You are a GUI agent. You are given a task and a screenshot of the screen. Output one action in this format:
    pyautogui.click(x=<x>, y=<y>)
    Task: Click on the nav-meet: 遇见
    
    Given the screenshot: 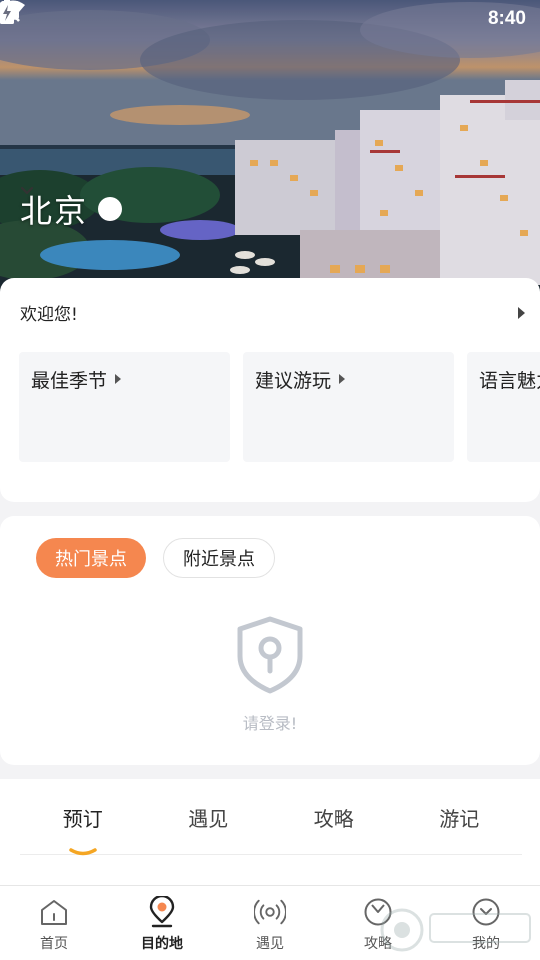 What is the action you would take?
    pyautogui.click(x=270, y=923)
    